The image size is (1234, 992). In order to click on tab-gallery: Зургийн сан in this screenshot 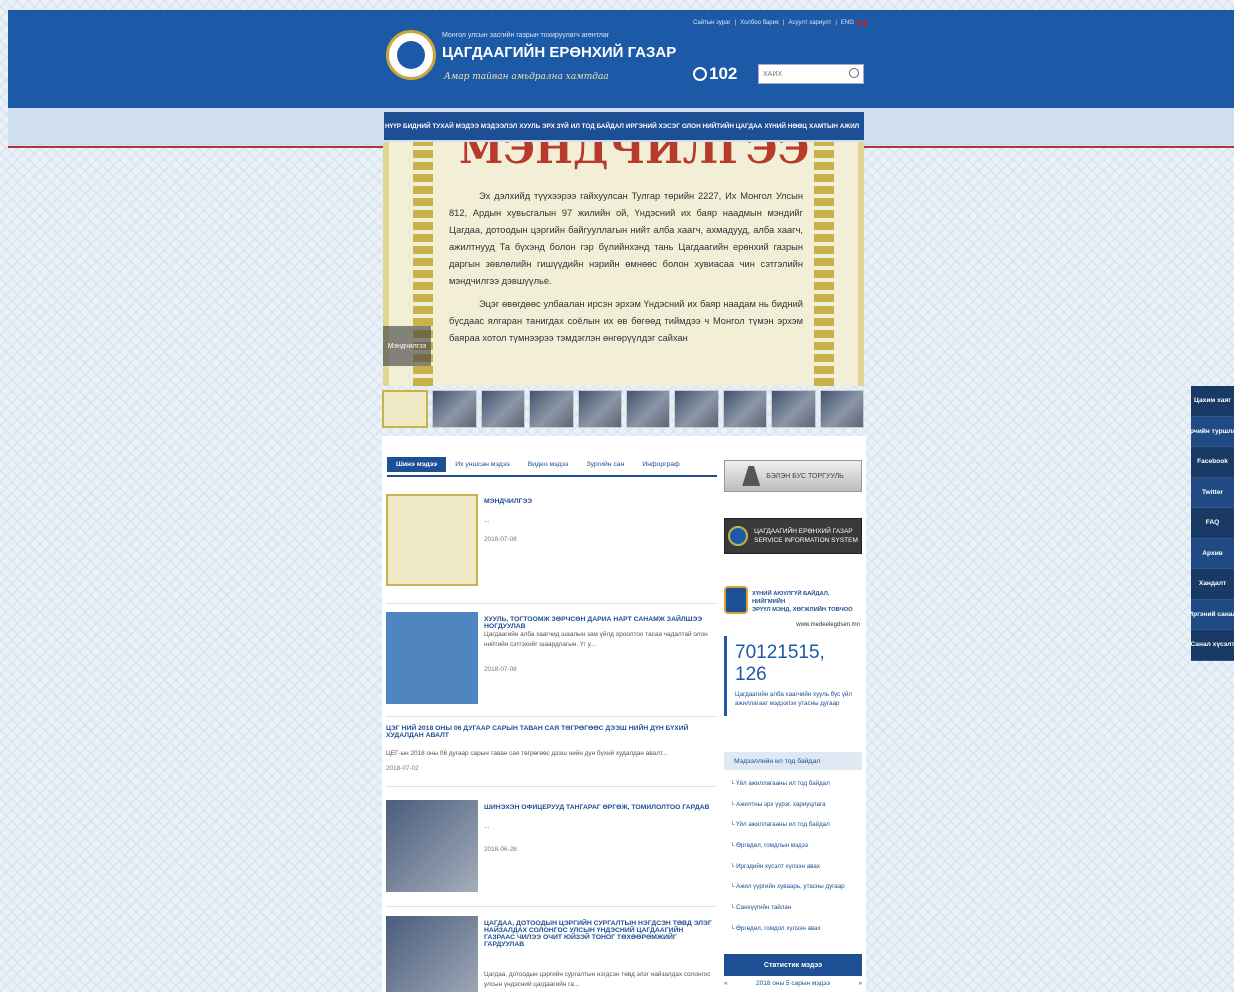, I will do `click(605, 464)`.